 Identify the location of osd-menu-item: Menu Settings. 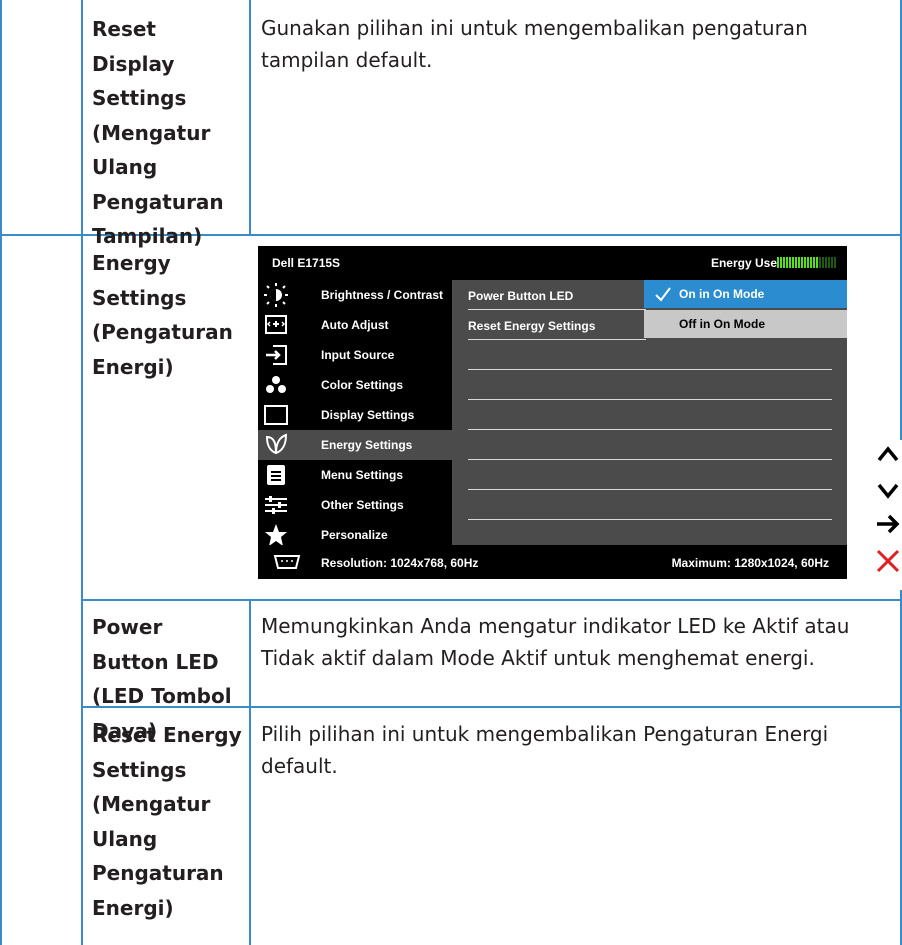
(355, 475).